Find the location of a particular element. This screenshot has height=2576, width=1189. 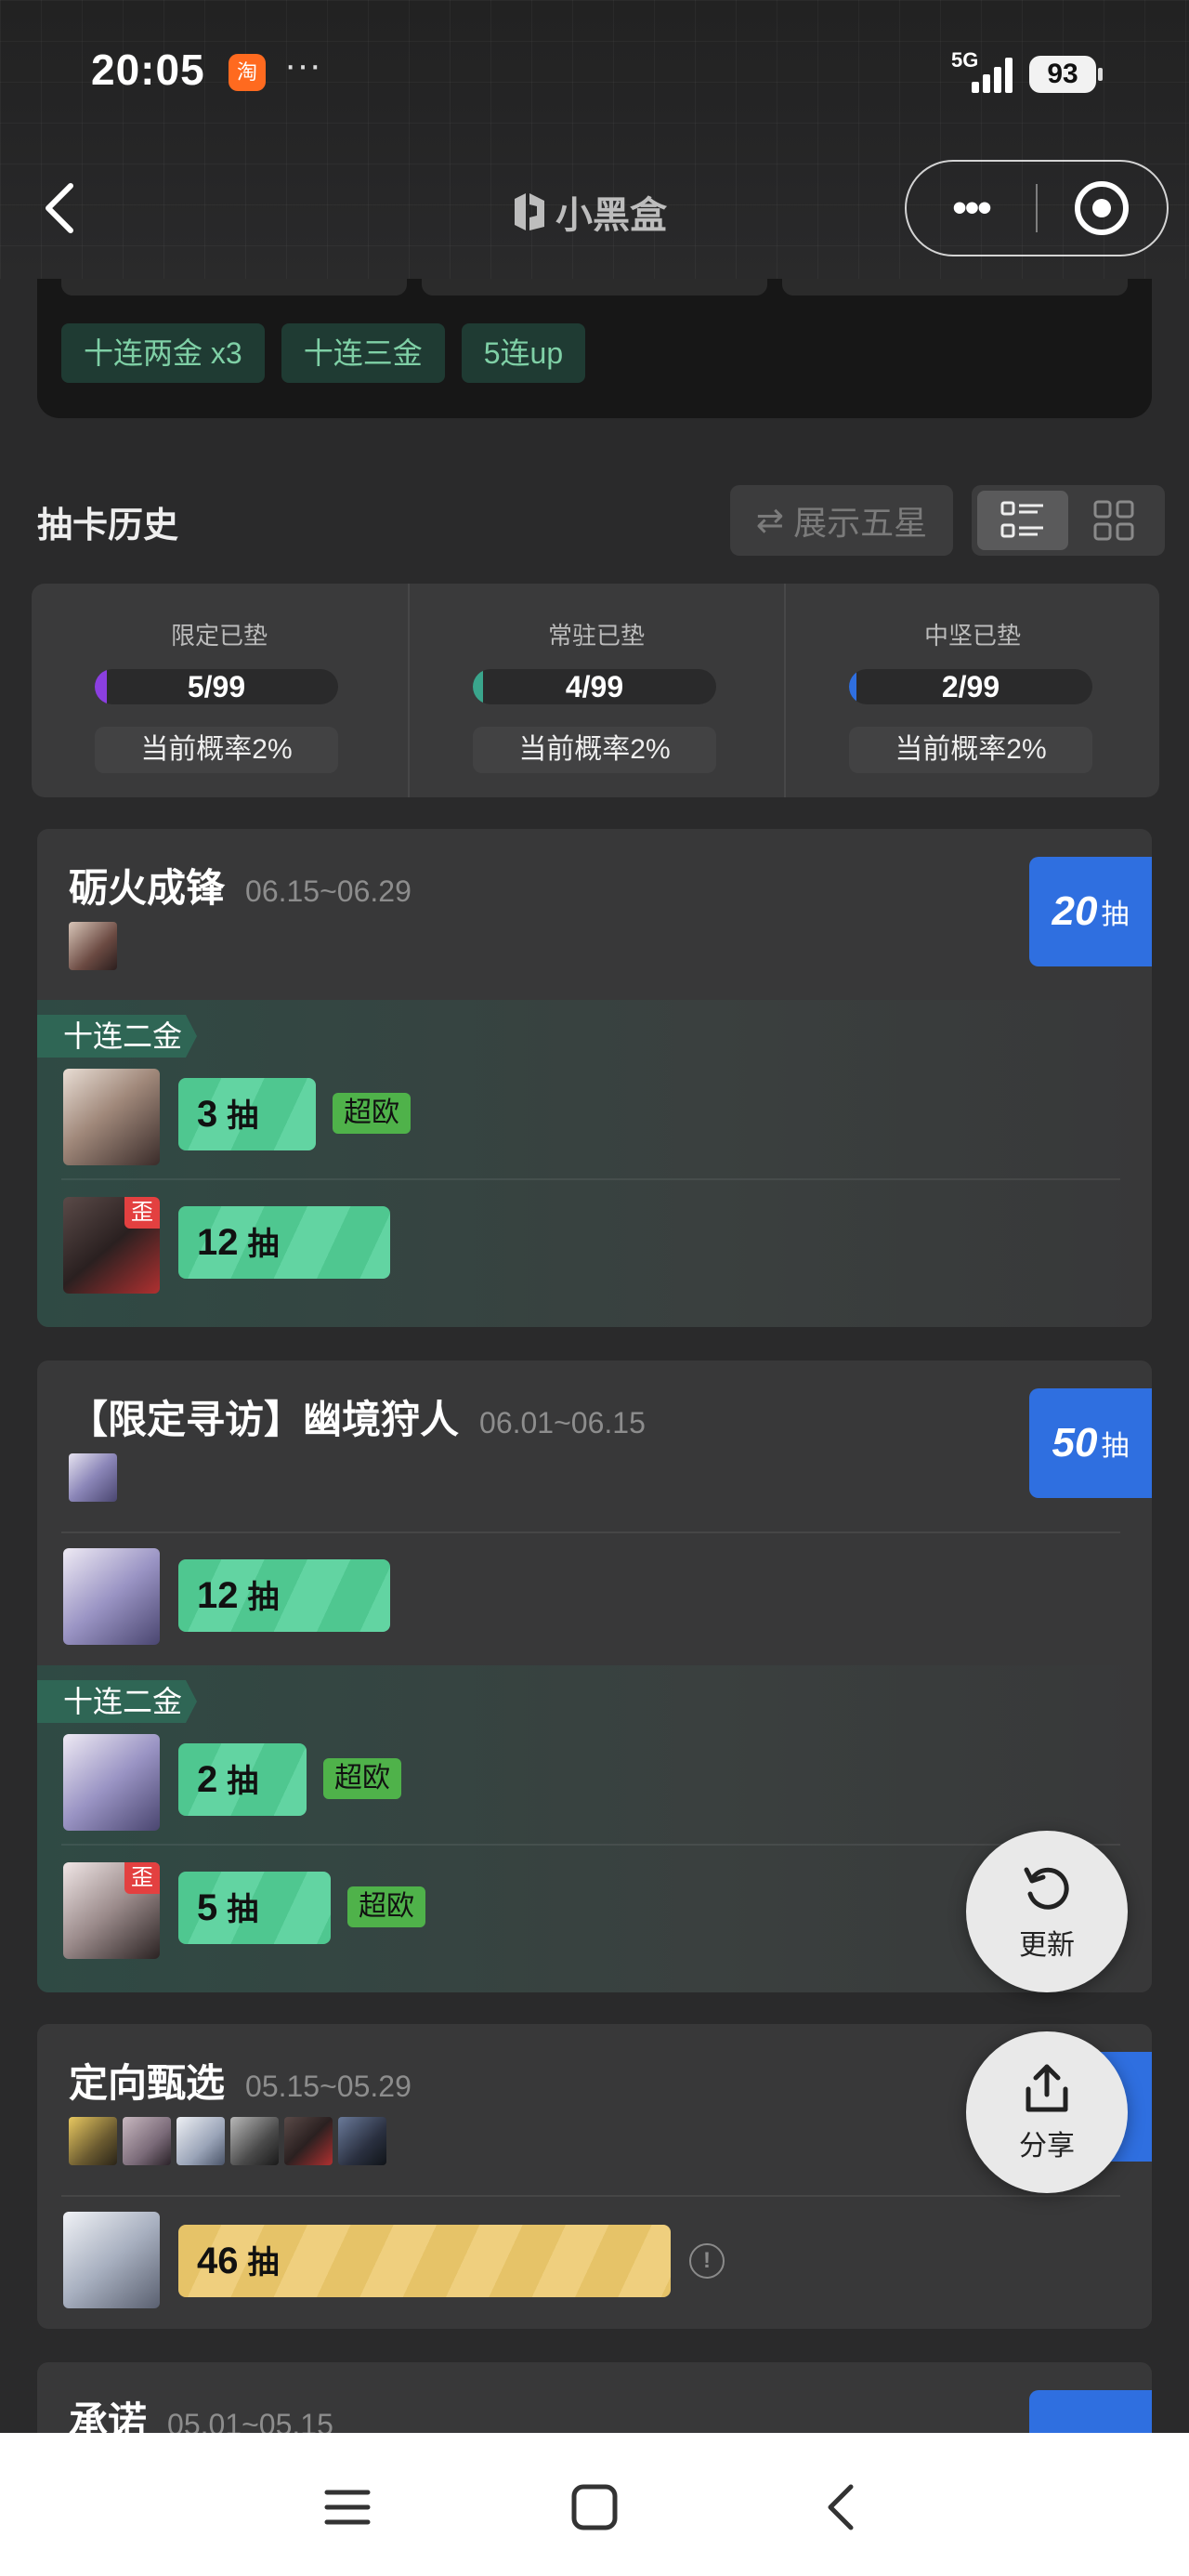

swap-icon: ⇄ is located at coordinates (770, 520).